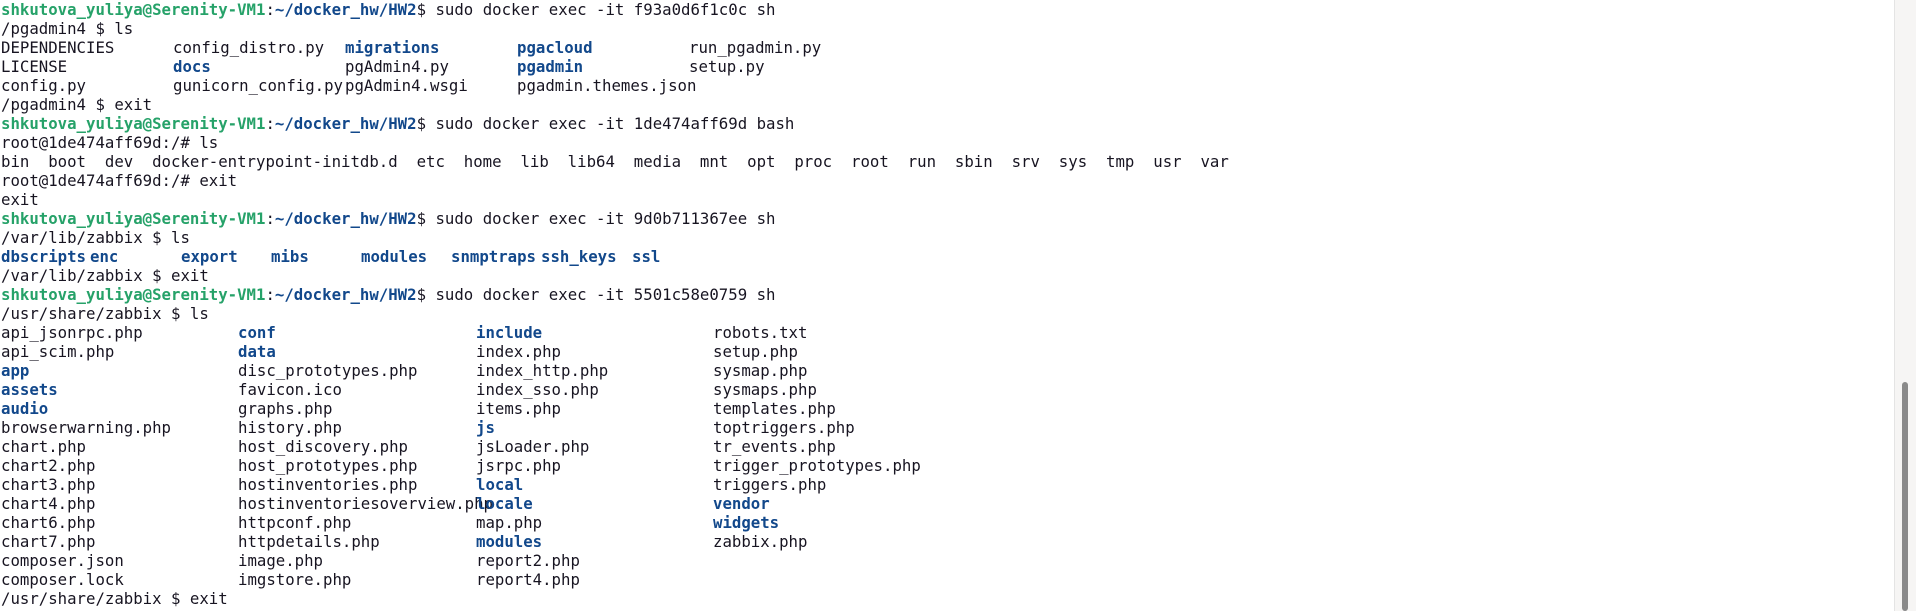  What do you see at coordinates (579, 256) in the screenshot?
I see `directory-entry: ssh_keys` at bounding box center [579, 256].